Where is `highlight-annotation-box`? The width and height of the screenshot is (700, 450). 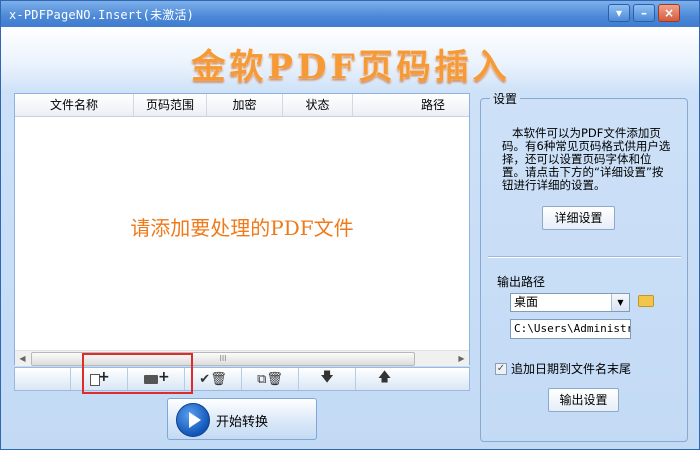 highlight-annotation-box is located at coordinates (137, 373).